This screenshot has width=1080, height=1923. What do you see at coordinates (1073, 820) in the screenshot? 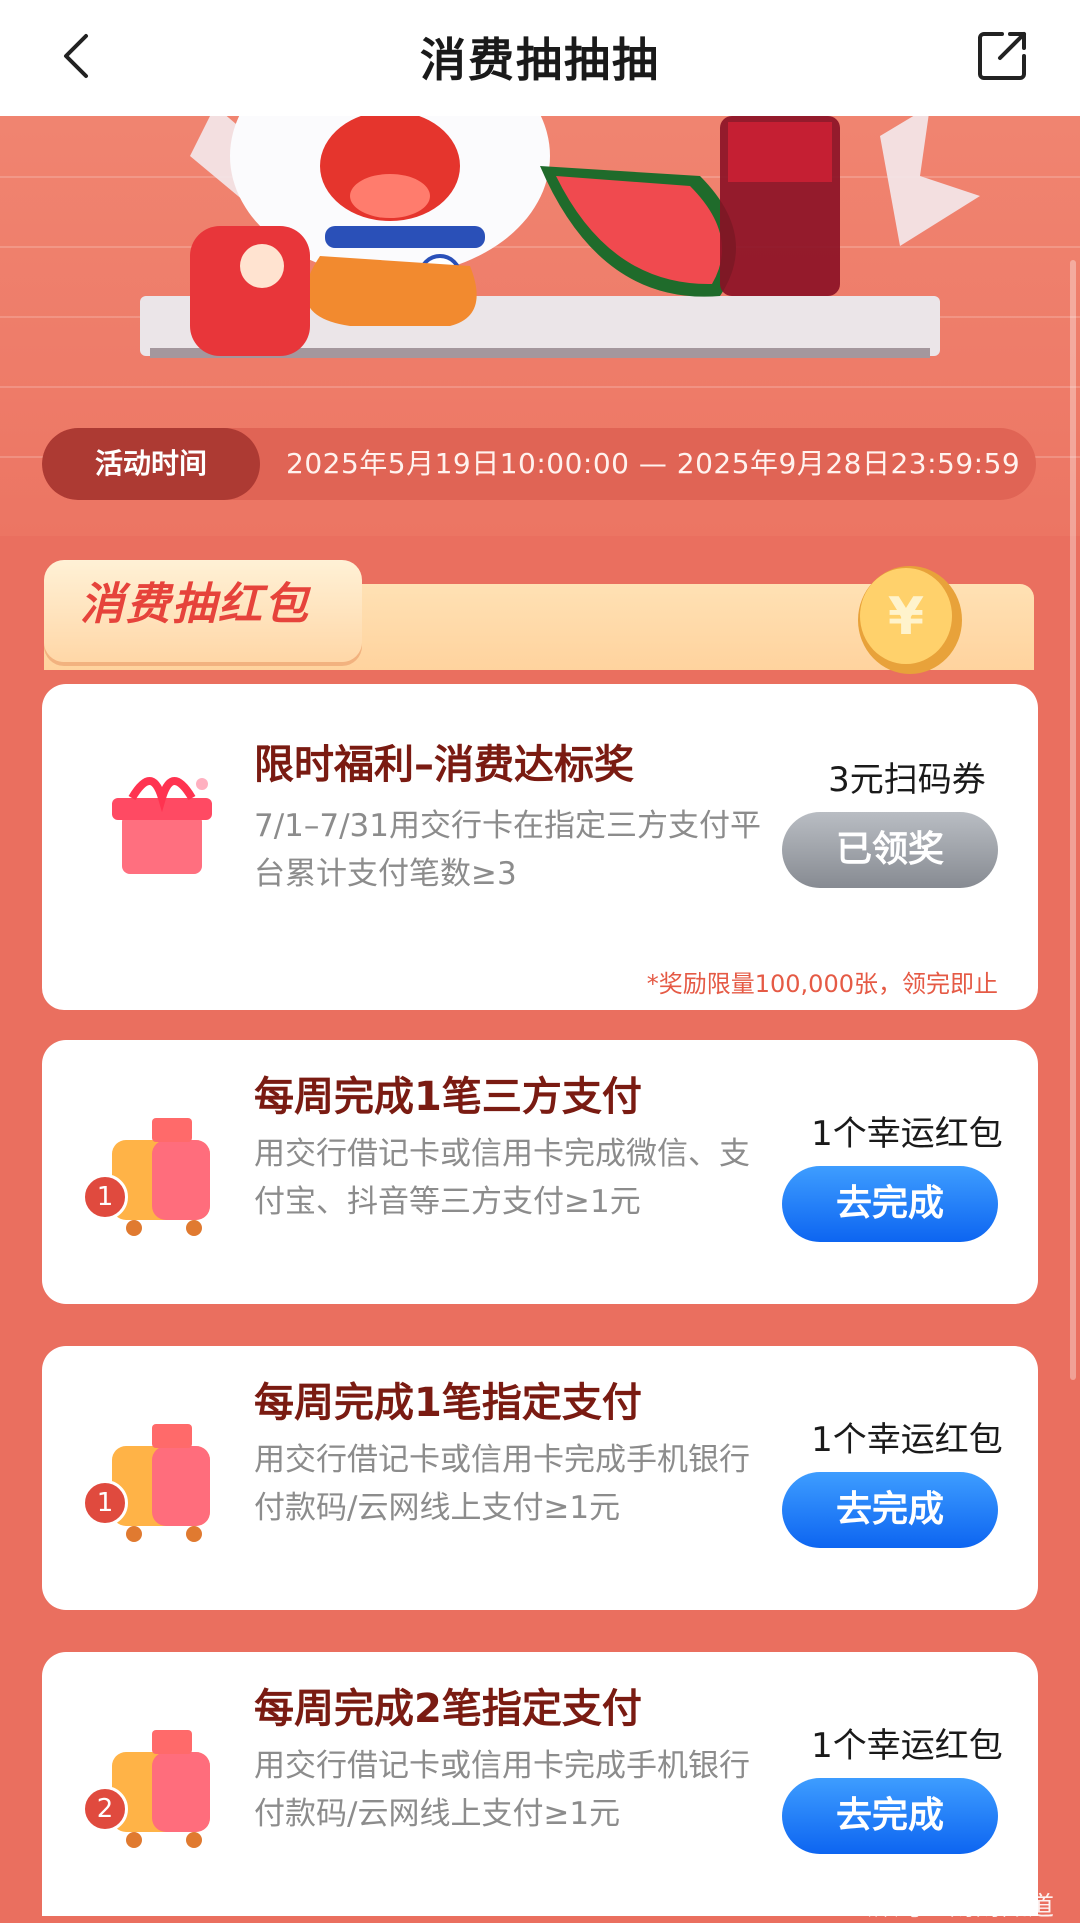
I see `scrollbar` at bounding box center [1073, 820].